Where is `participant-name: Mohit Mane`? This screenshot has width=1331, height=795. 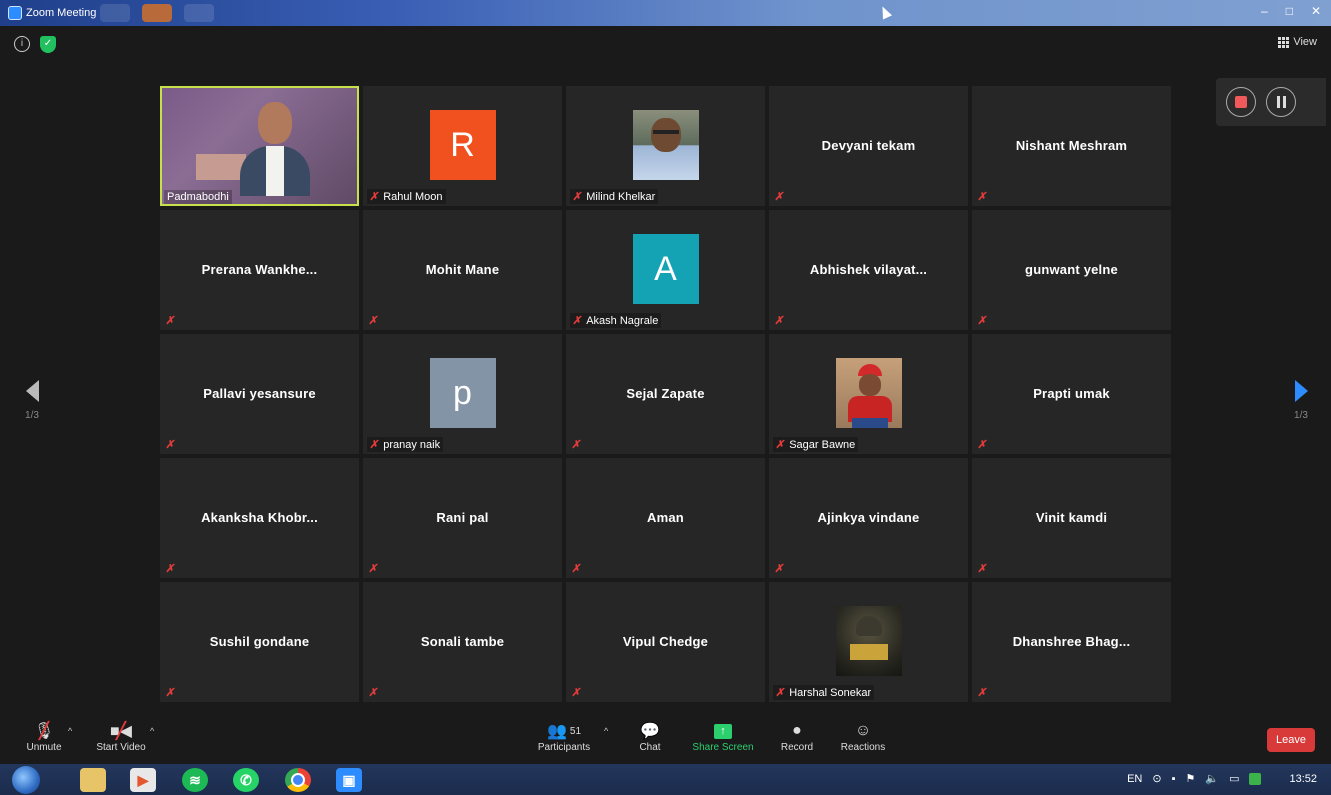 participant-name: Mohit Mane is located at coordinates (462, 269).